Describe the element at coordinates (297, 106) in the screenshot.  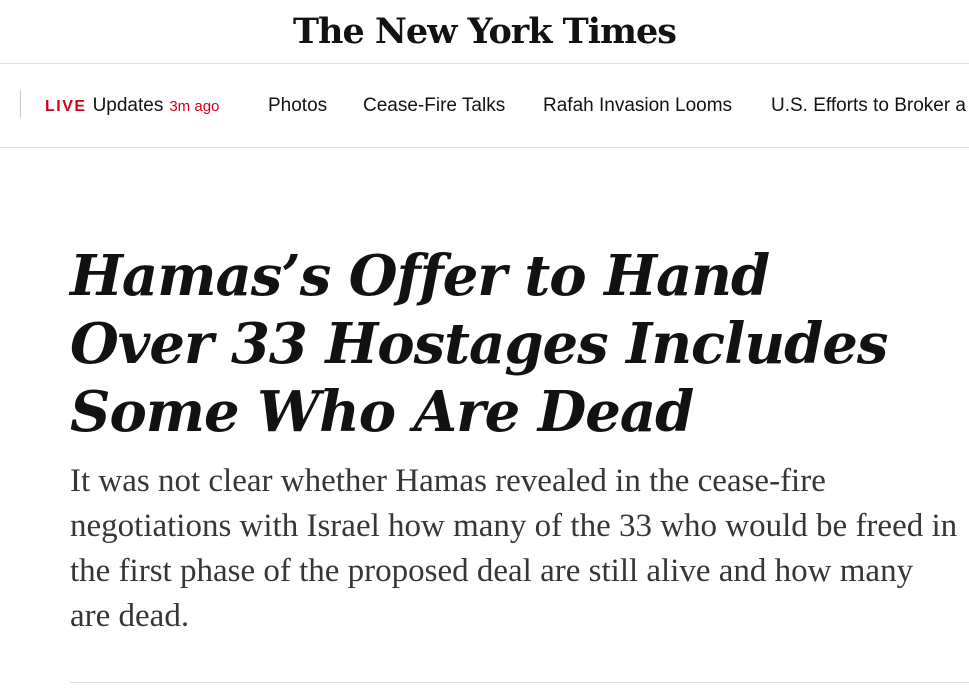
I see `nav-item-photos: Photos` at that location.